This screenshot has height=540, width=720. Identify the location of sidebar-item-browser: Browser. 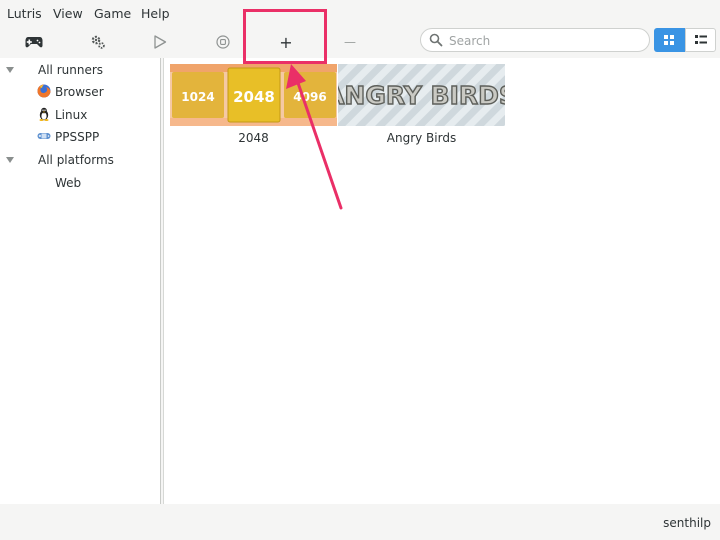
(79, 92).